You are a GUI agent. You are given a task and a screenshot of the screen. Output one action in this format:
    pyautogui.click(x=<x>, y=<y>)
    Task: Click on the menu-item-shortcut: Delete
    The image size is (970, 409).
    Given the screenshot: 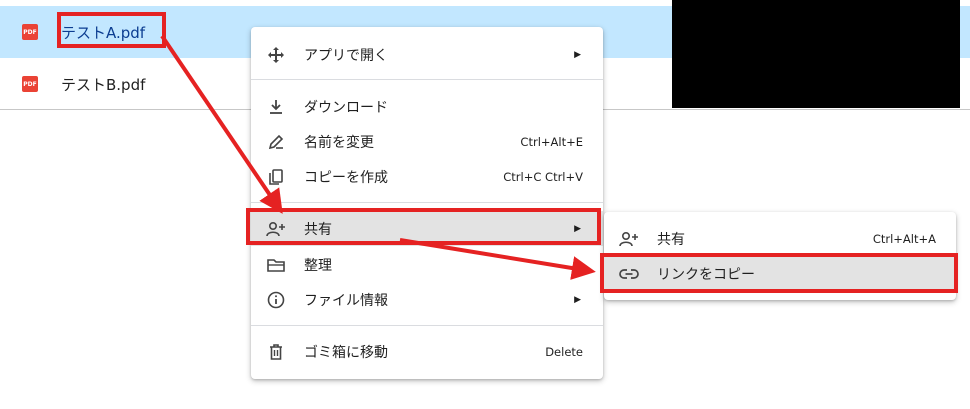 What is the action you would take?
    pyautogui.click(x=564, y=351)
    